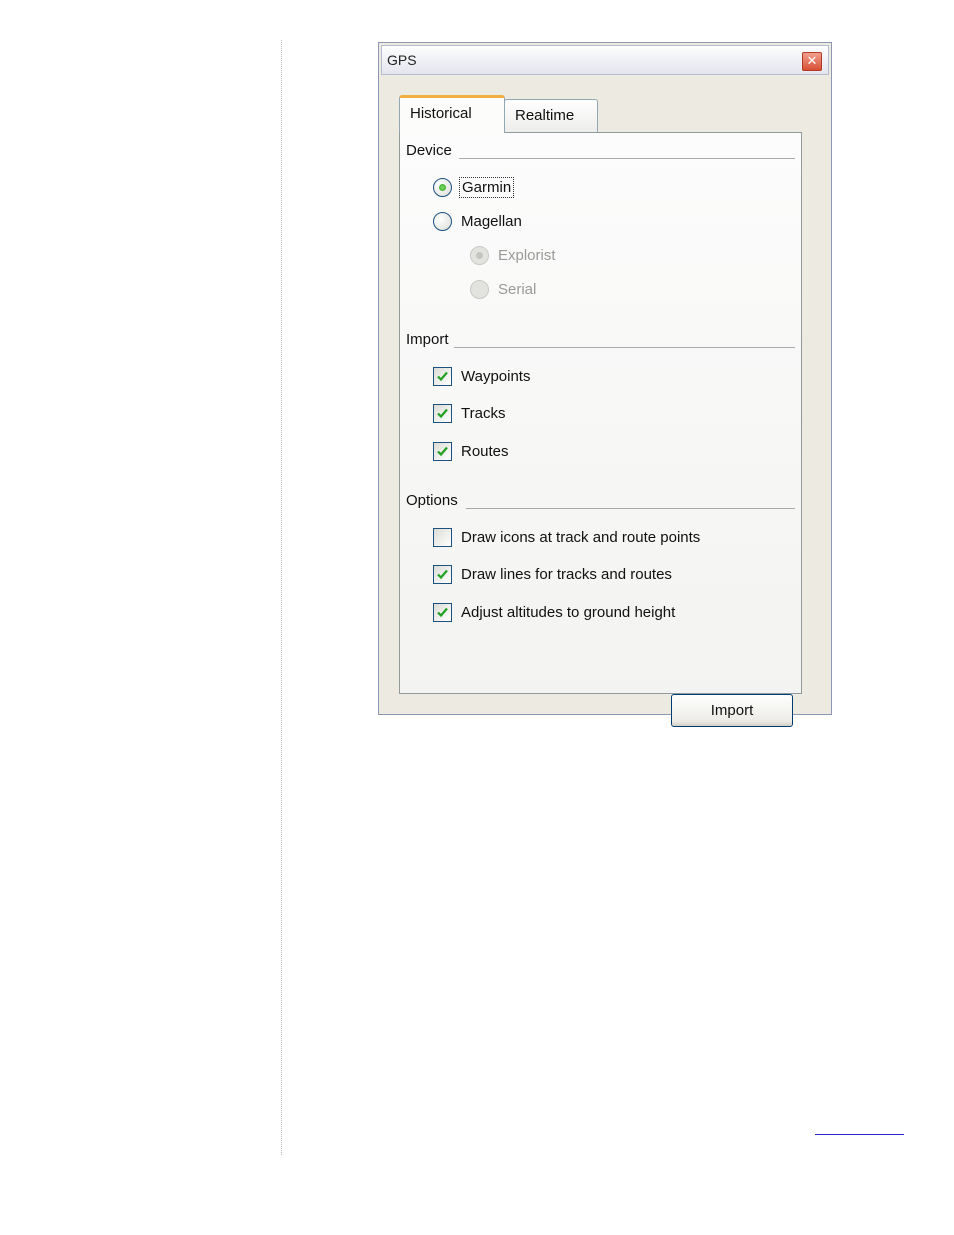 The height and width of the screenshot is (1235, 954). I want to click on page-margin-rule, so click(281, 597).